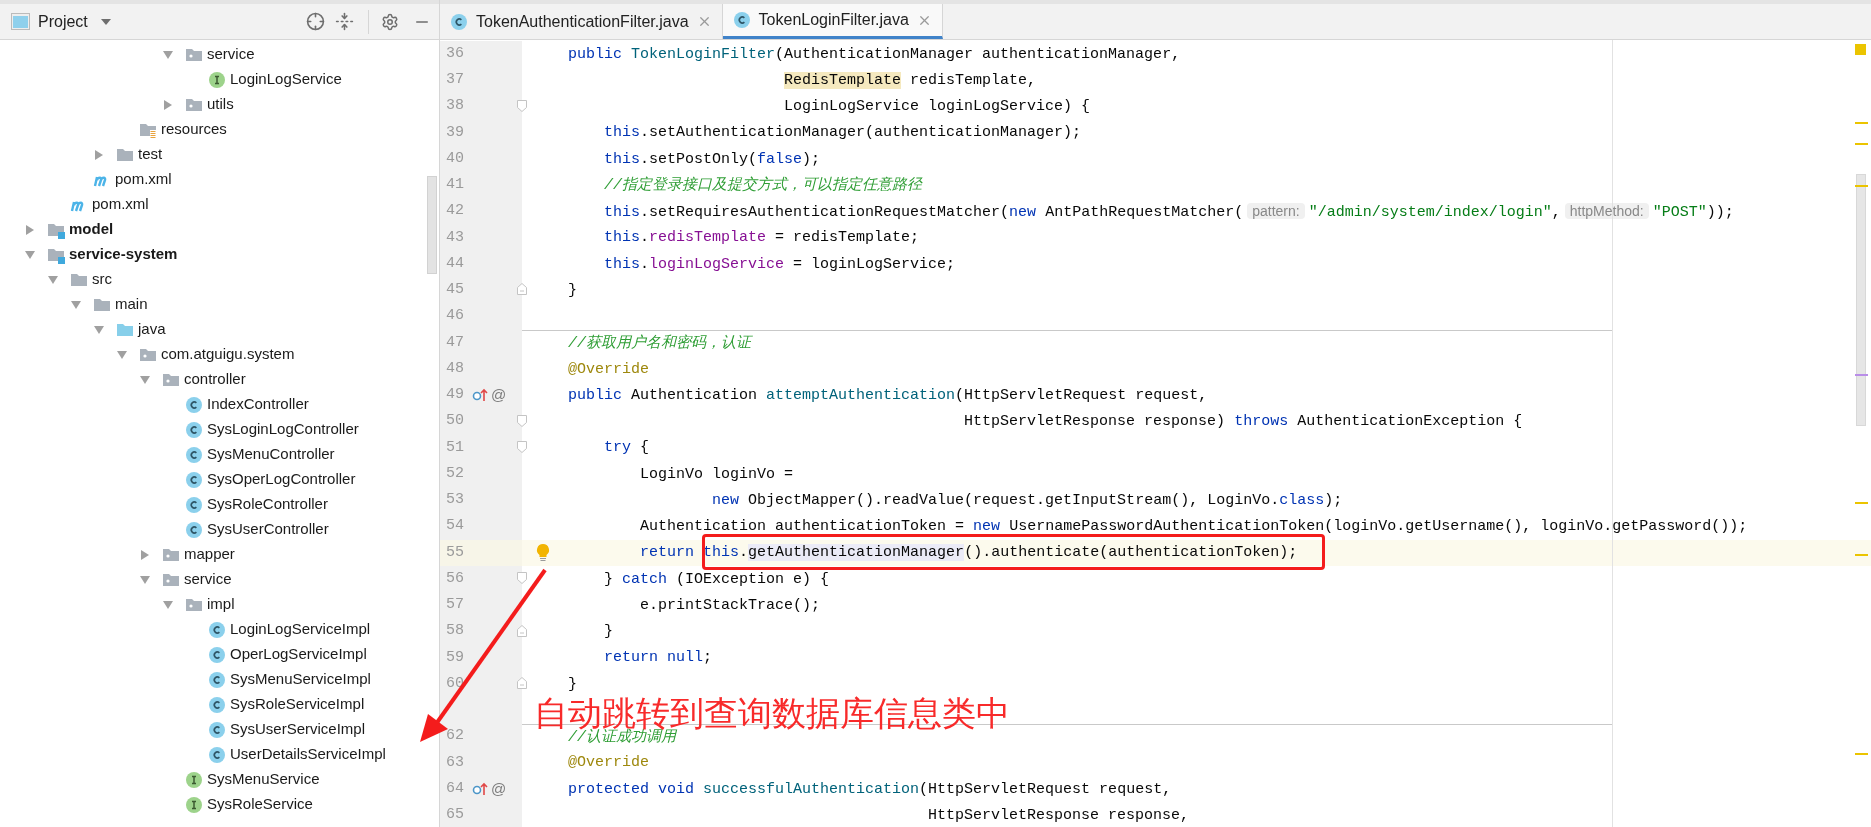 The height and width of the screenshot is (827, 1871). What do you see at coordinates (1193, 527) in the screenshot?
I see `code-line: Authentication authenticationToken = new UsernamePasswordAuthenticationToken(loginVo.getUsername(), loginVo.getPassword());` at bounding box center [1193, 527].